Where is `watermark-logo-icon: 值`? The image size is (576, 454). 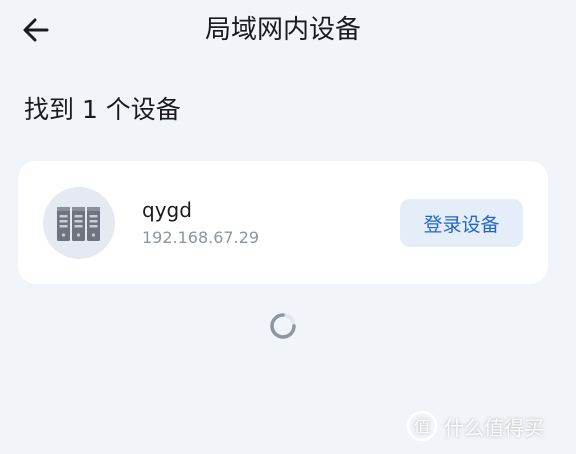
watermark-logo-icon: 值 is located at coordinates (422, 426).